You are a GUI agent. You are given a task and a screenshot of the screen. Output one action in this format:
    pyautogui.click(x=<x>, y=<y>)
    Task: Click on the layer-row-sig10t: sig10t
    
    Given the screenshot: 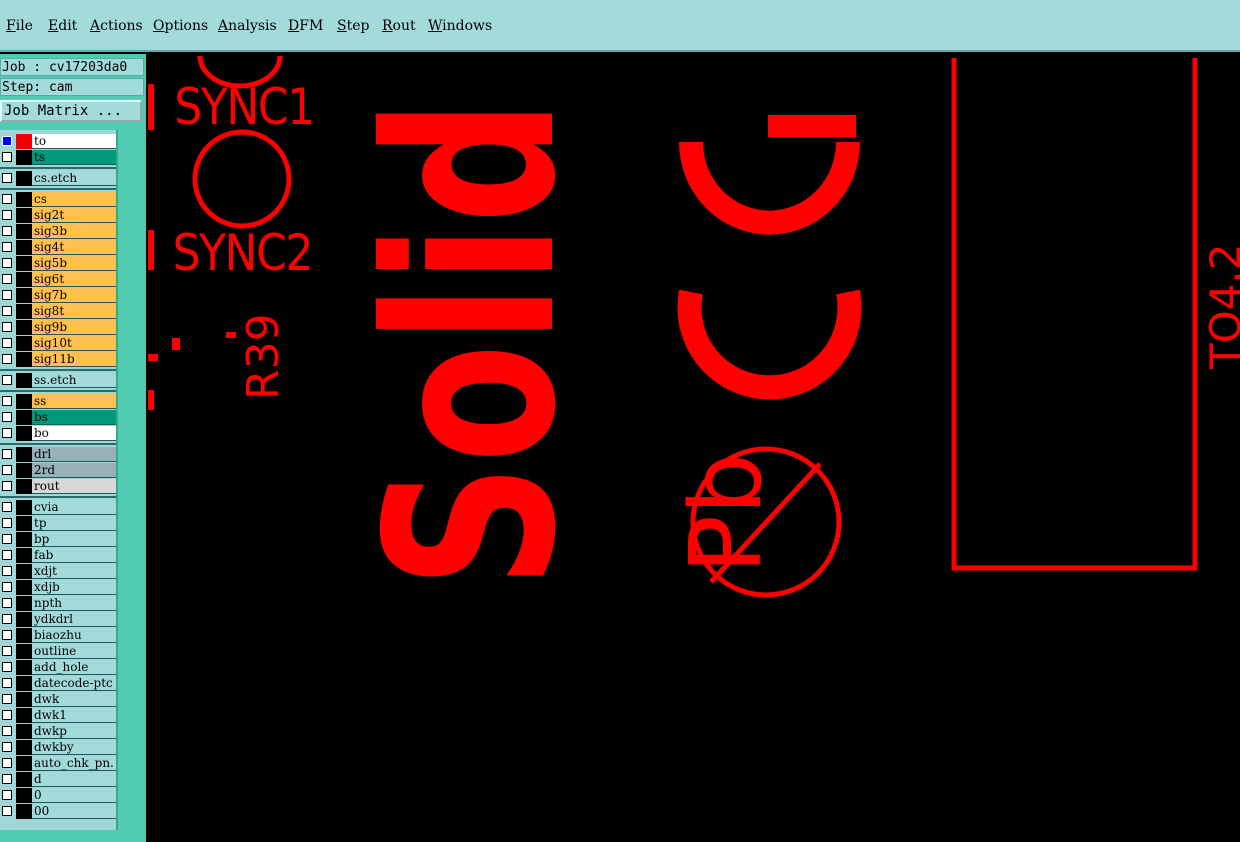 What is the action you would take?
    pyautogui.click(x=58, y=343)
    